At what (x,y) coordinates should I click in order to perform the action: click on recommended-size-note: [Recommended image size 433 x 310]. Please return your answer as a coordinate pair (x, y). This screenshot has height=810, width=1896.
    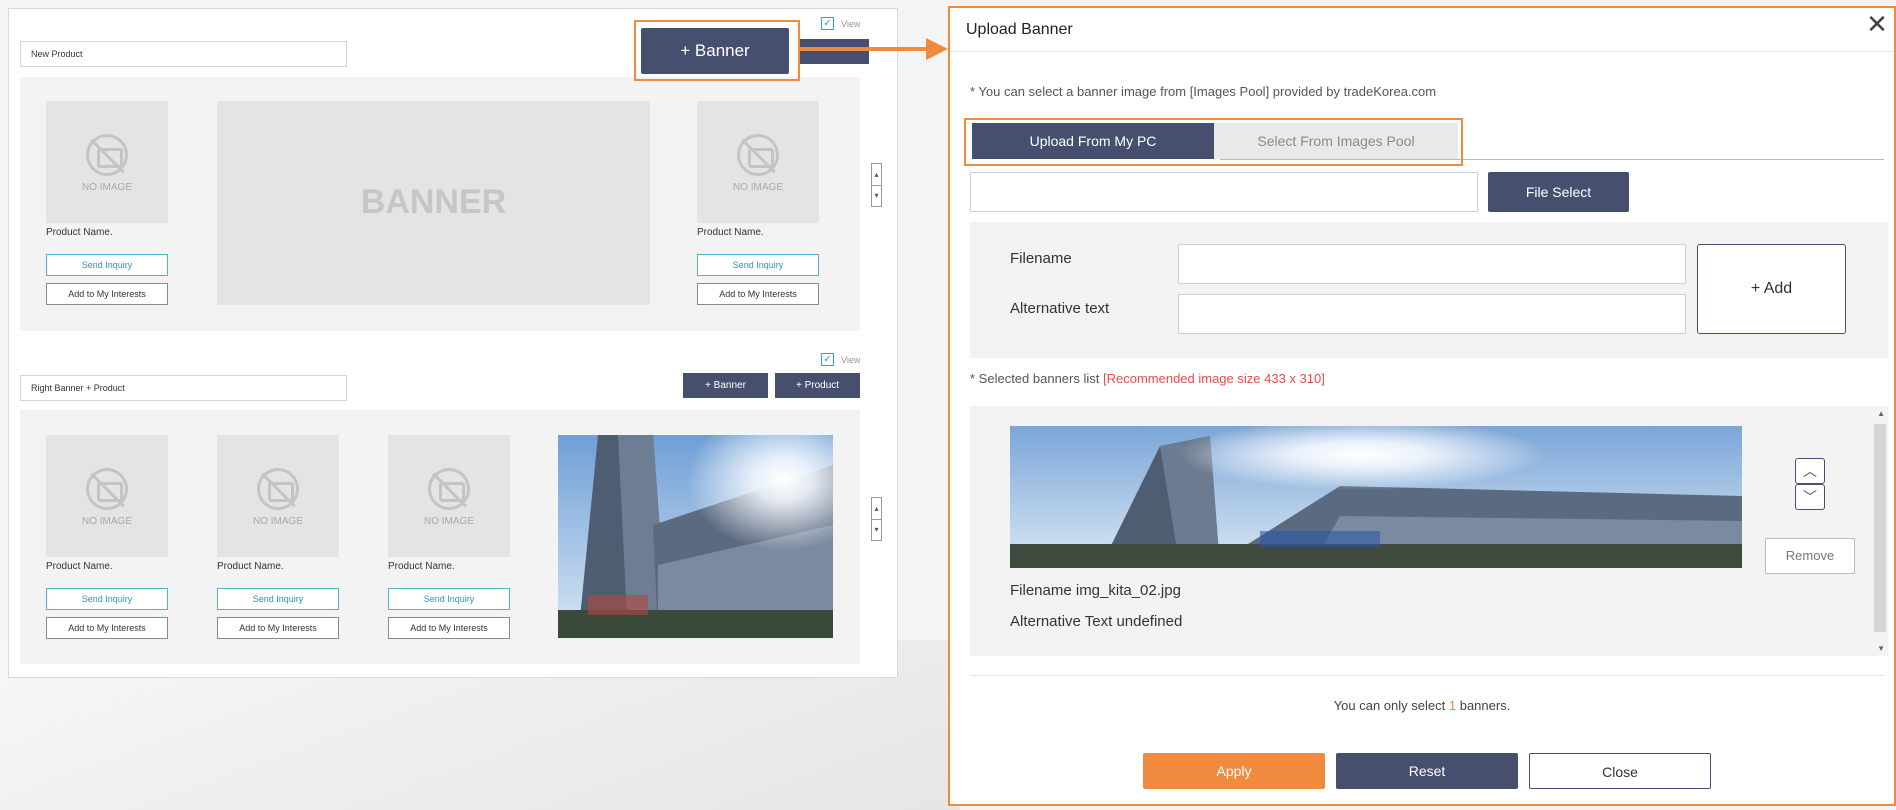
    Looking at the image, I should click on (1213, 378).